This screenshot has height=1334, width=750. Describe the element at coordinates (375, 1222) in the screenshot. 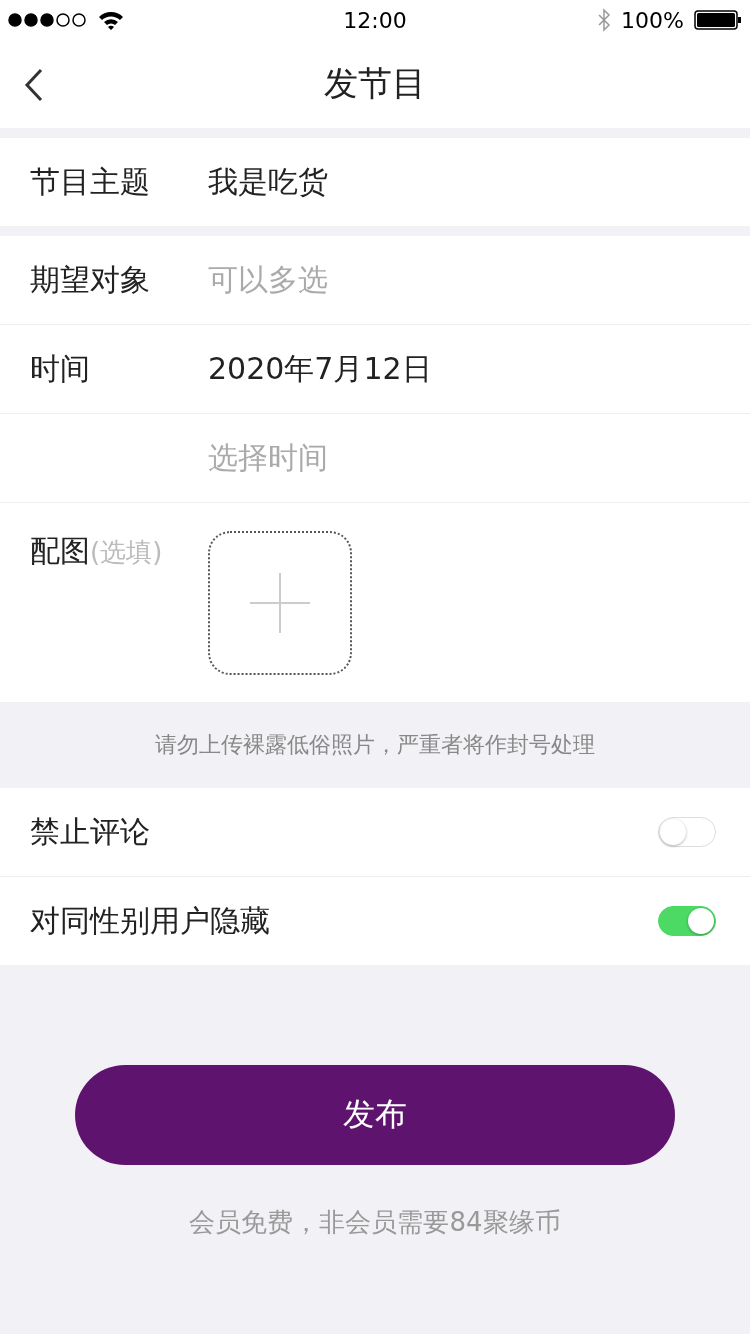

I see `fee-note: 会员免费，非会员需要84聚缘币` at that location.